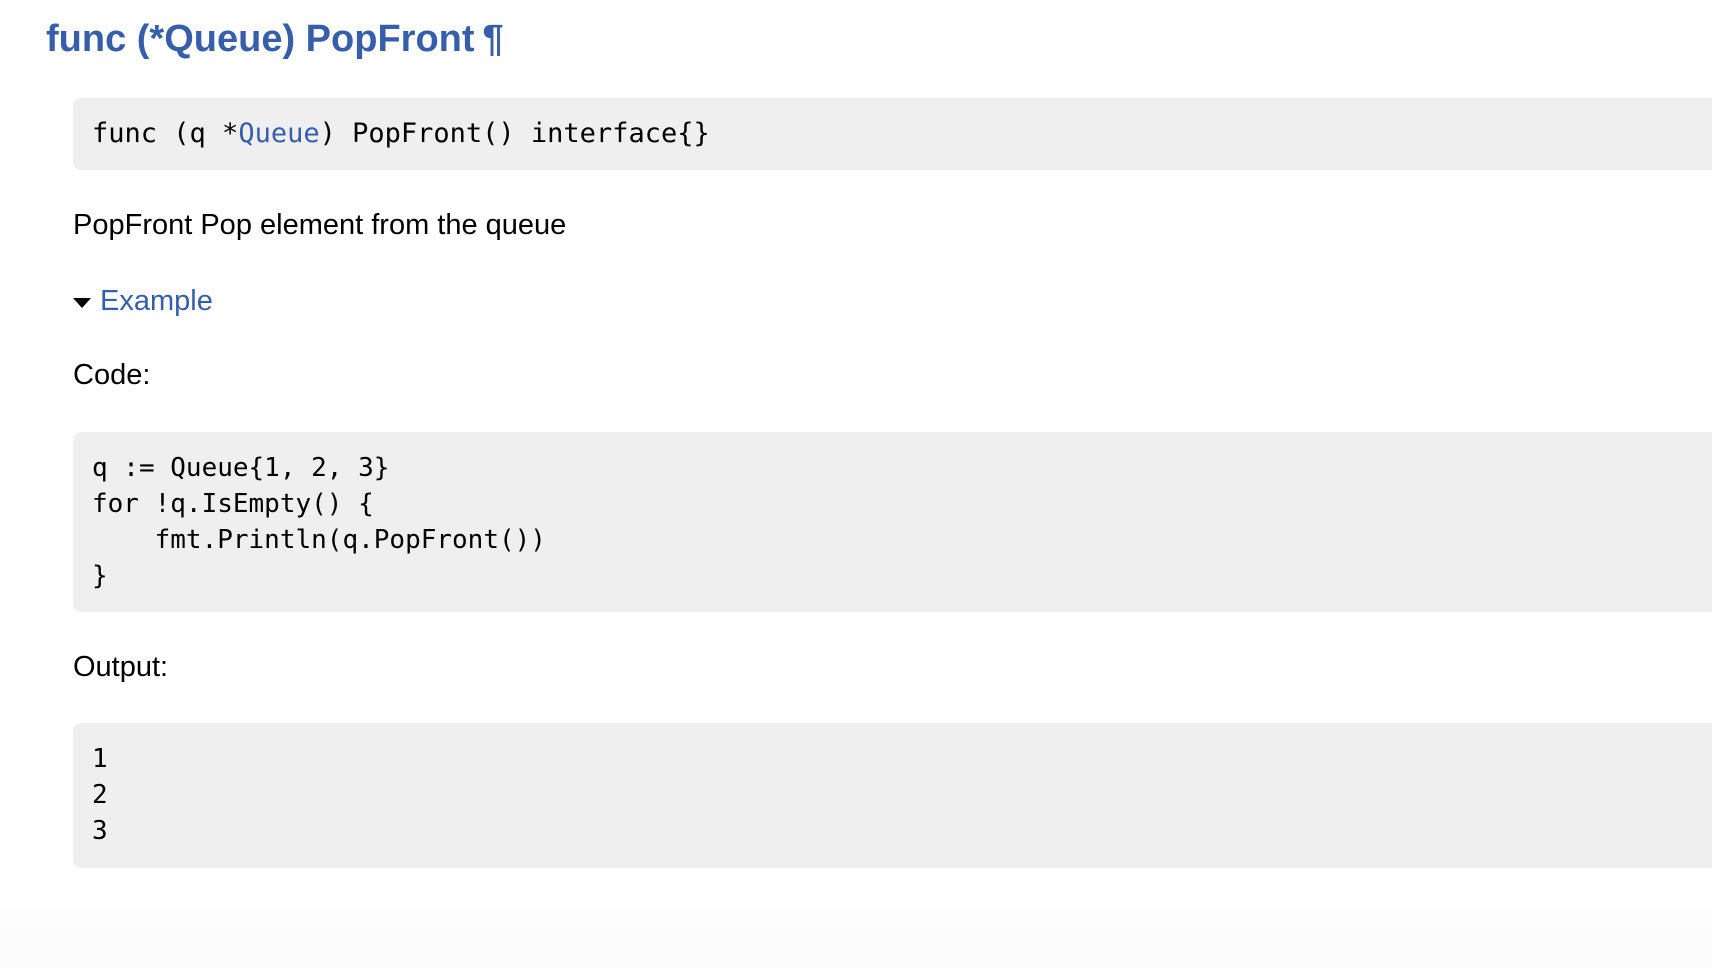 Image resolution: width=1712 pixels, height=968 pixels. What do you see at coordinates (892, 795) in the screenshot?
I see `example-output-block: 1 2 3` at bounding box center [892, 795].